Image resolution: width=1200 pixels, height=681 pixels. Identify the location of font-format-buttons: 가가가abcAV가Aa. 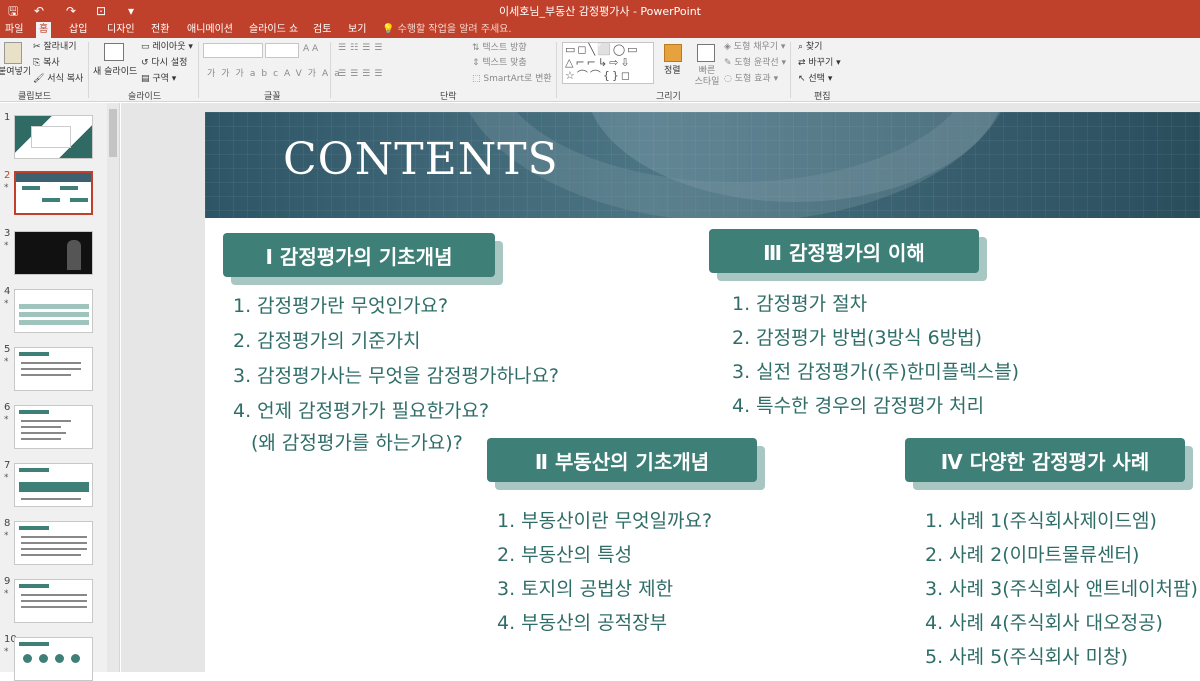
(276, 74).